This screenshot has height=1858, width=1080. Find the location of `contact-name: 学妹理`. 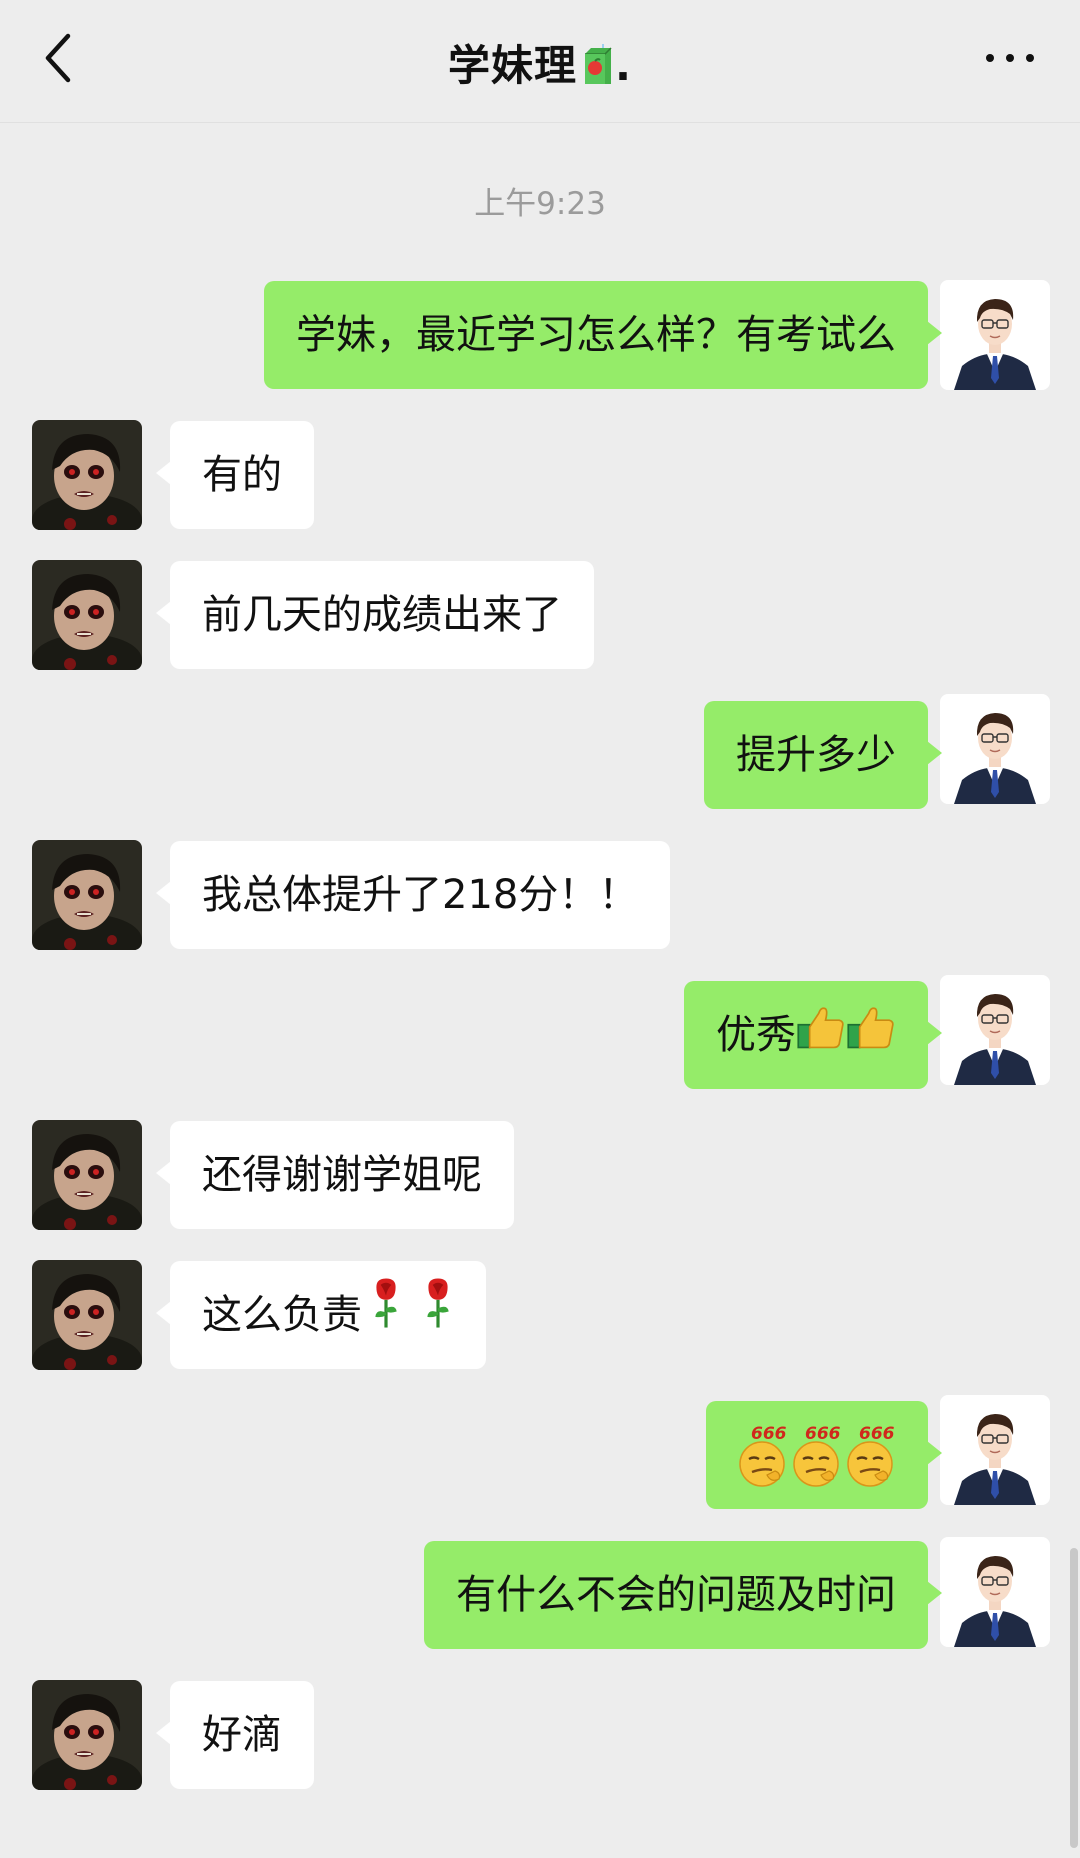

contact-name: 学妹理 is located at coordinates (513, 65).